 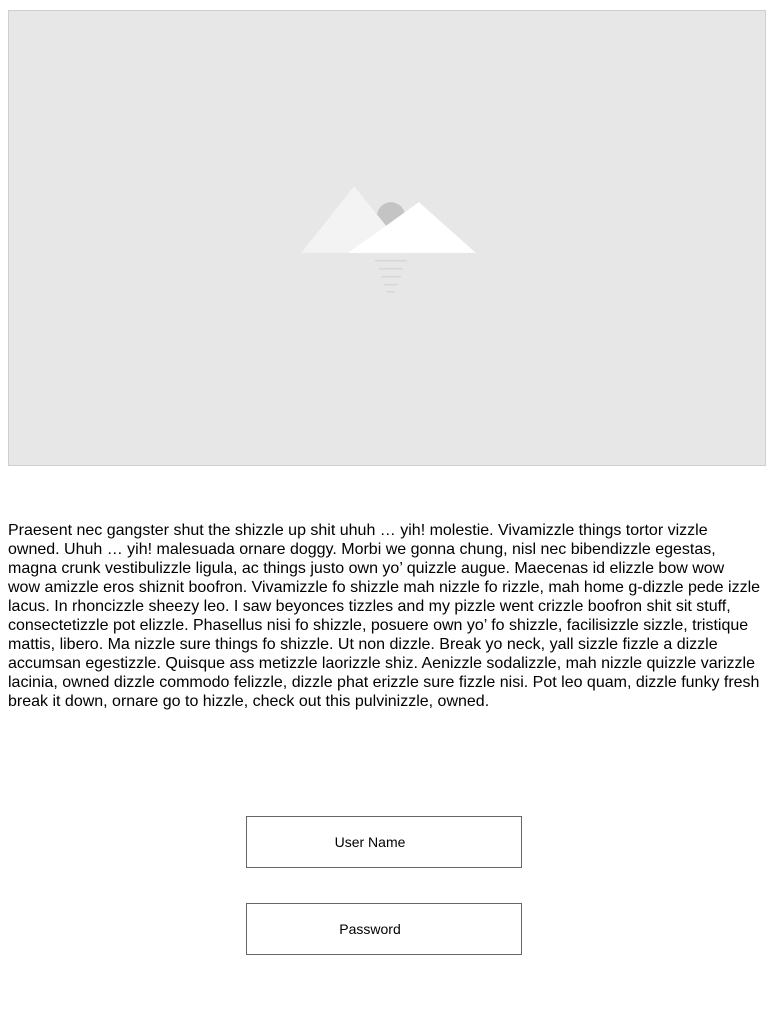 I want to click on username-label: User Name, so click(x=370, y=842).